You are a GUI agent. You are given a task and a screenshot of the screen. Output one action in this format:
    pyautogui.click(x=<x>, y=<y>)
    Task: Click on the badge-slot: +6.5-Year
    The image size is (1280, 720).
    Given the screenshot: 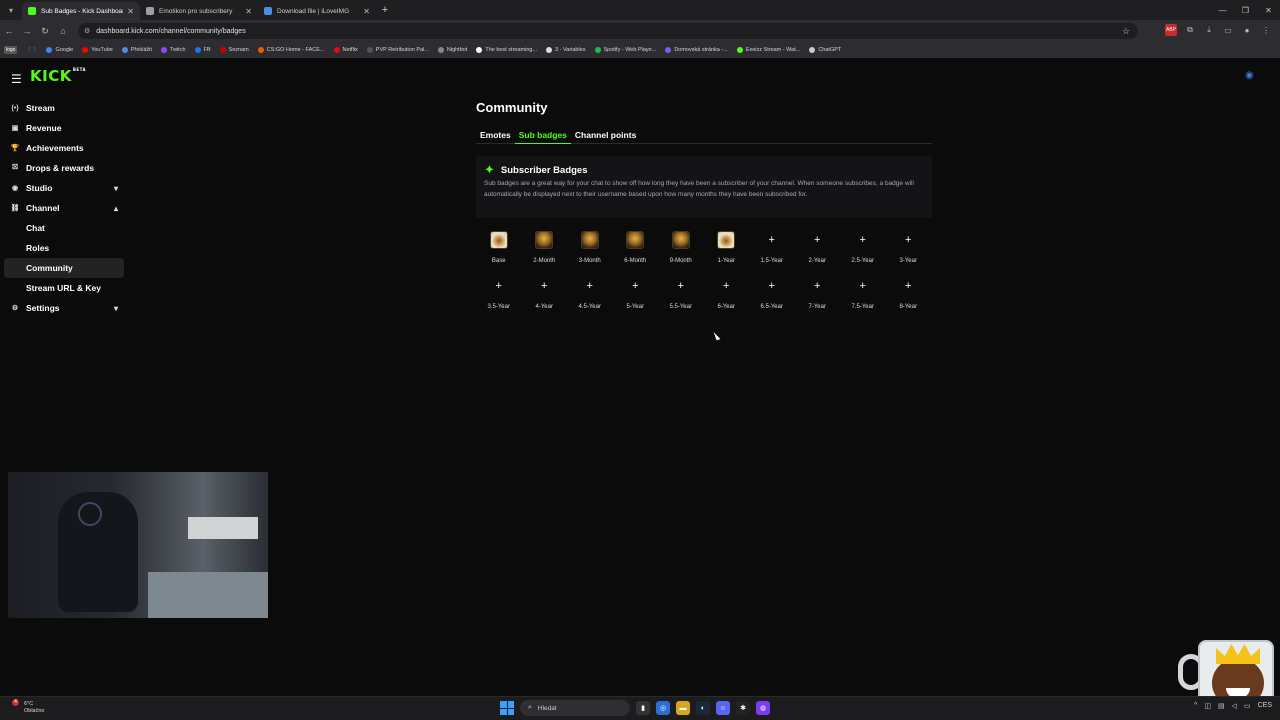 What is the action you would take?
    pyautogui.click(x=772, y=292)
    